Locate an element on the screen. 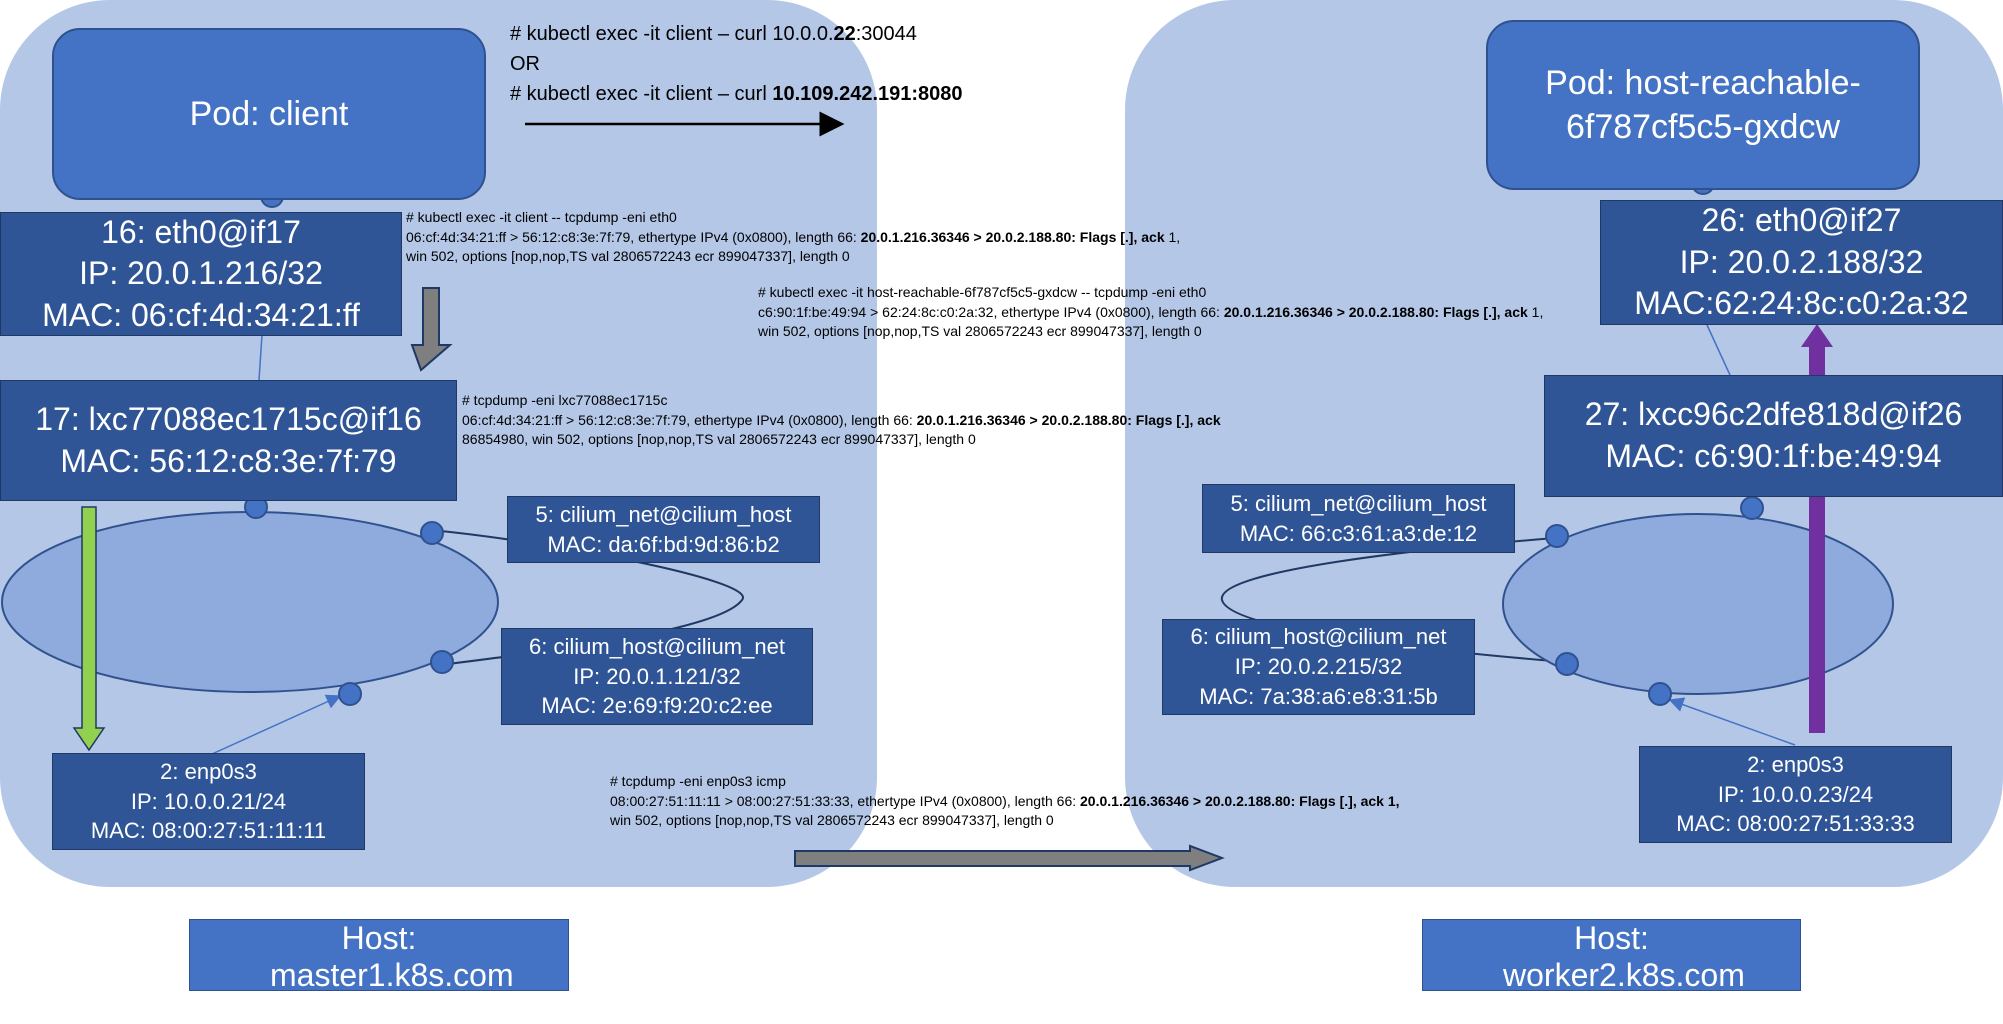 This screenshot has height=1024, width=2003. worker-cilium-host-name: 6: cilium_host@cilium_net is located at coordinates (1318, 637).